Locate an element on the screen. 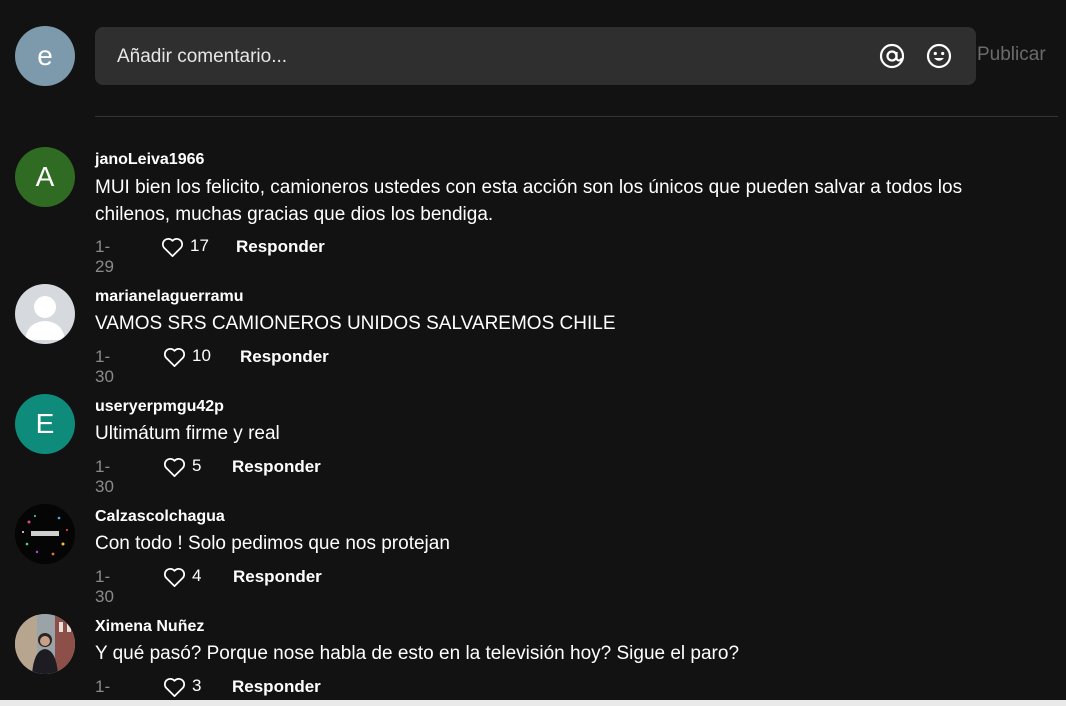 The width and height of the screenshot is (1066, 706). commenter-username: janoLeiva1966 is located at coordinates (149, 160).